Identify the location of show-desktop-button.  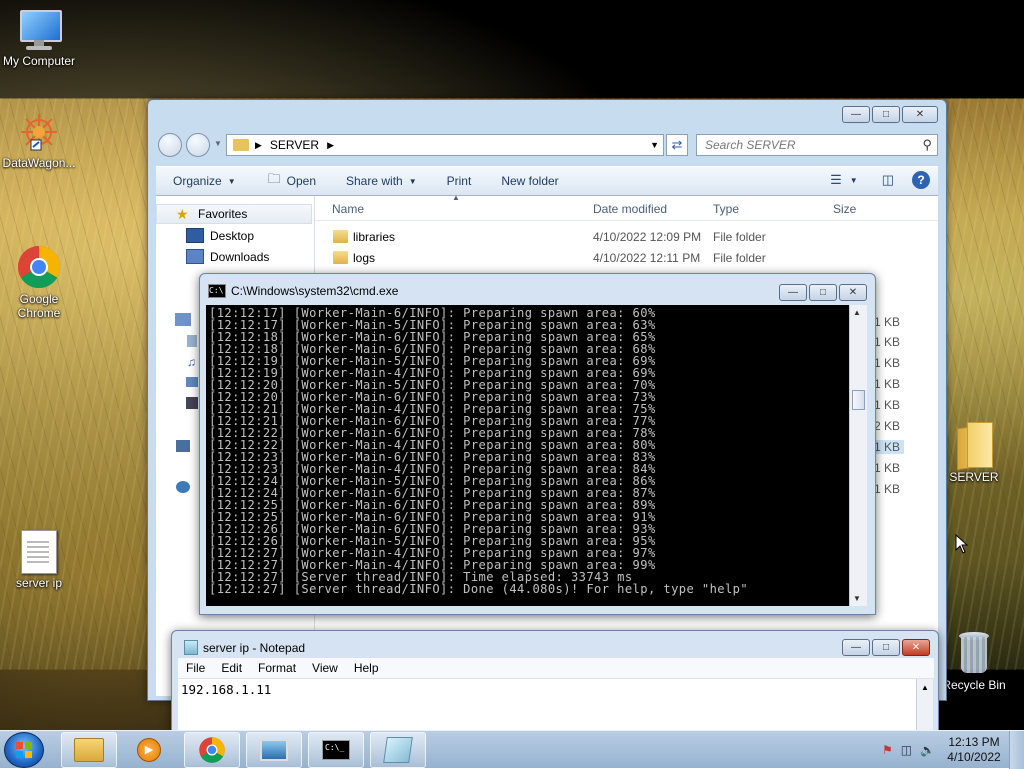
(1016, 750).